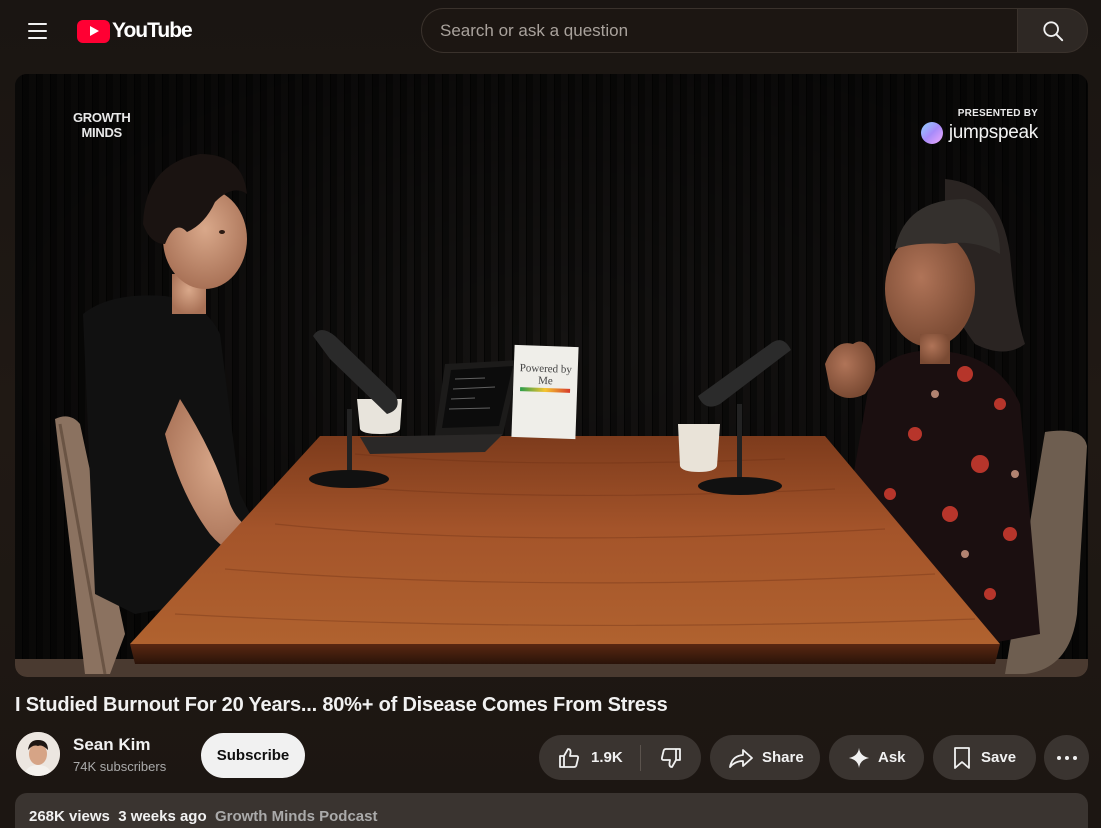 The width and height of the screenshot is (1101, 828). Describe the element at coordinates (296, 816) in the screenshot. I see `channel-tag-link: Growth Minds Podcast` at that location.